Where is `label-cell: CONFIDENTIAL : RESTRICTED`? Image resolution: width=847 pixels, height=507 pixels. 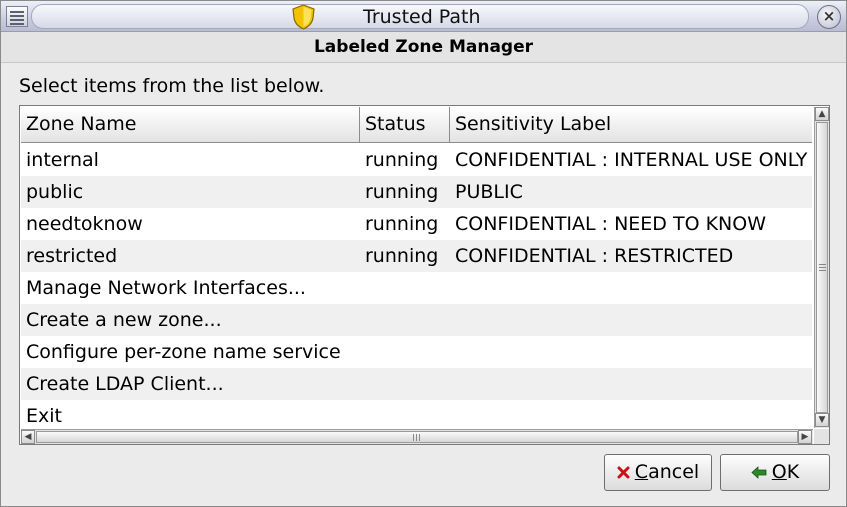
label-cell: CONFIDENTIAL : RESTRICTED is located at coordinates (594, 256).